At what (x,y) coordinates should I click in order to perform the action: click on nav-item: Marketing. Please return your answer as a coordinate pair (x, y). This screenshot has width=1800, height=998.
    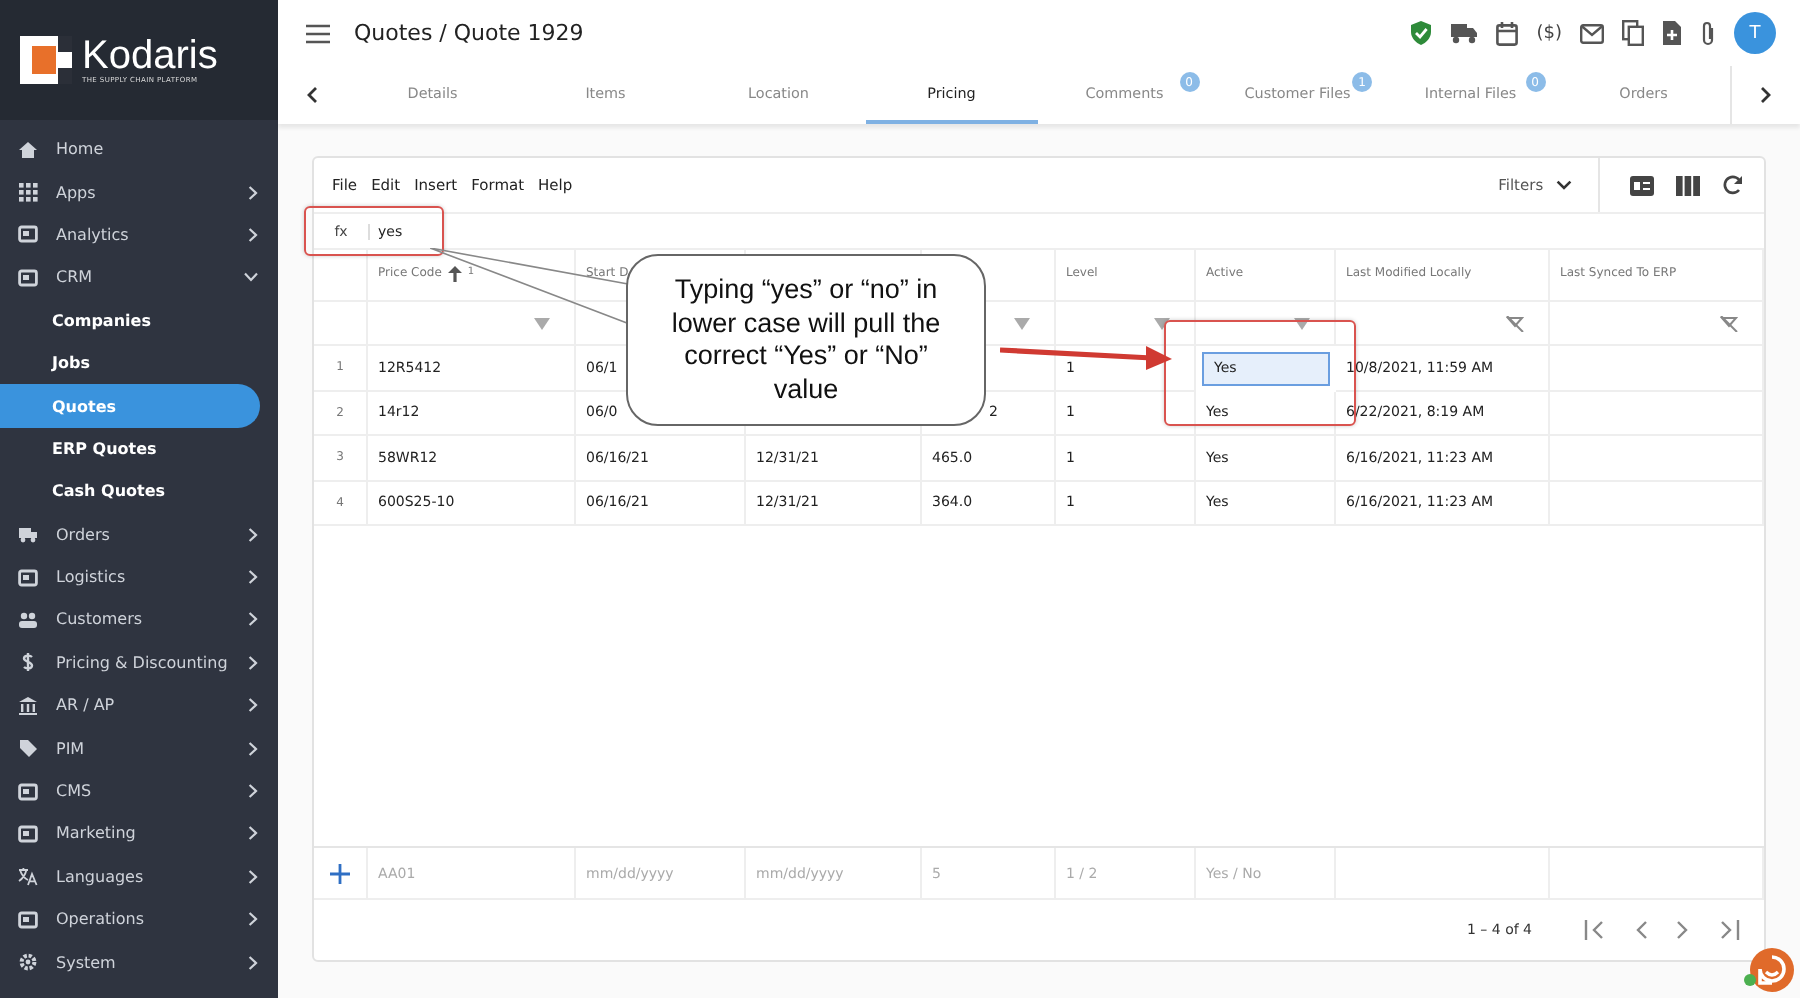
    Looking at the image, I should click on (139, 834).